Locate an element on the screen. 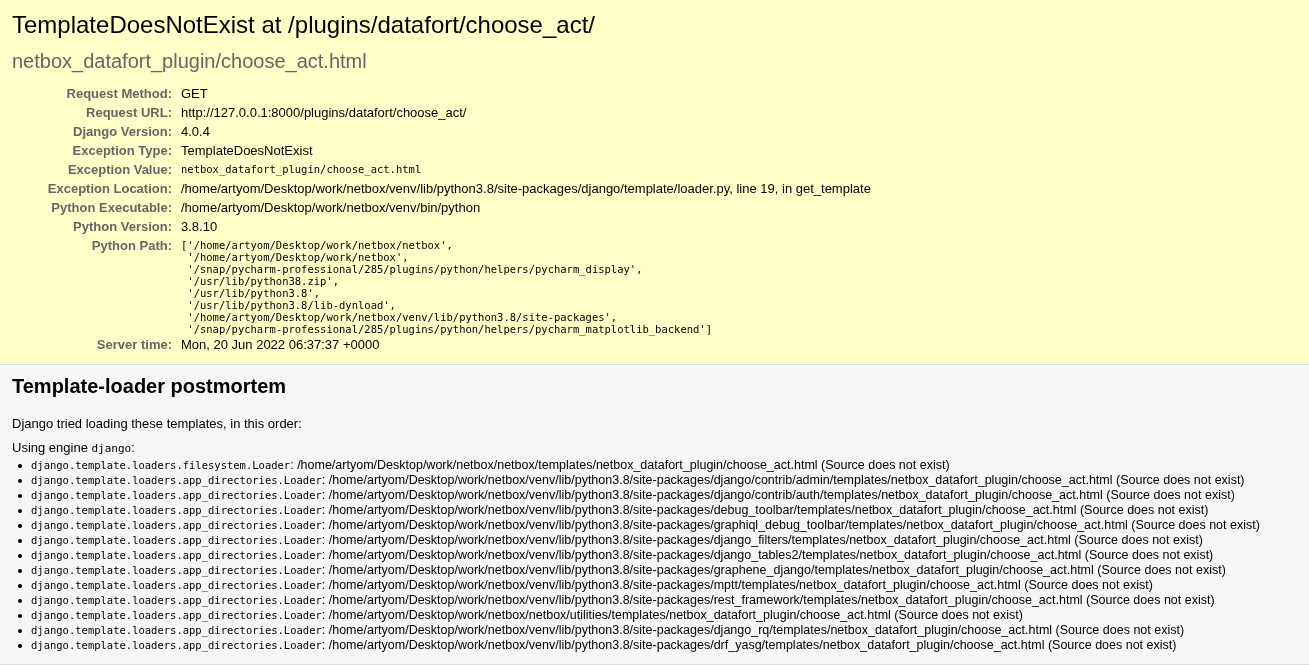  field-label: Django Version: is located at coordinates (96, 131).